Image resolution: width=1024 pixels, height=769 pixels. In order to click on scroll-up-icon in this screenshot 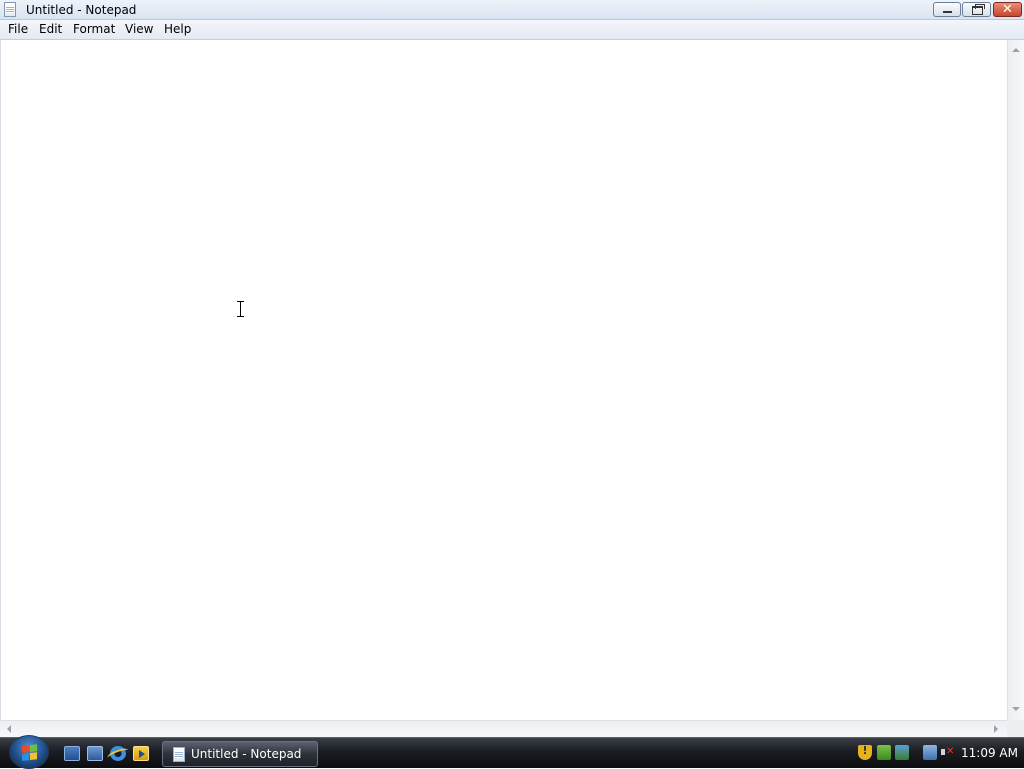, I will do `click(1016, 50)`.